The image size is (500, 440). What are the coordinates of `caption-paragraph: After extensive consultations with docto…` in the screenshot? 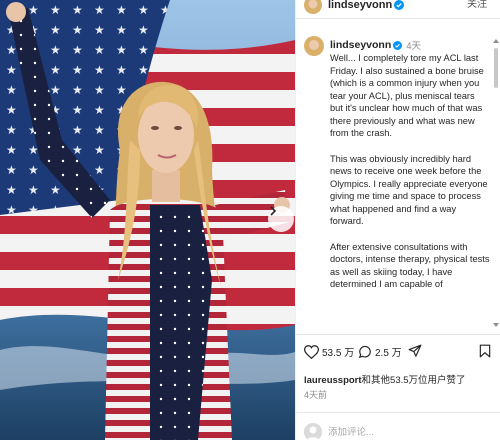 It's located at (410, 265).